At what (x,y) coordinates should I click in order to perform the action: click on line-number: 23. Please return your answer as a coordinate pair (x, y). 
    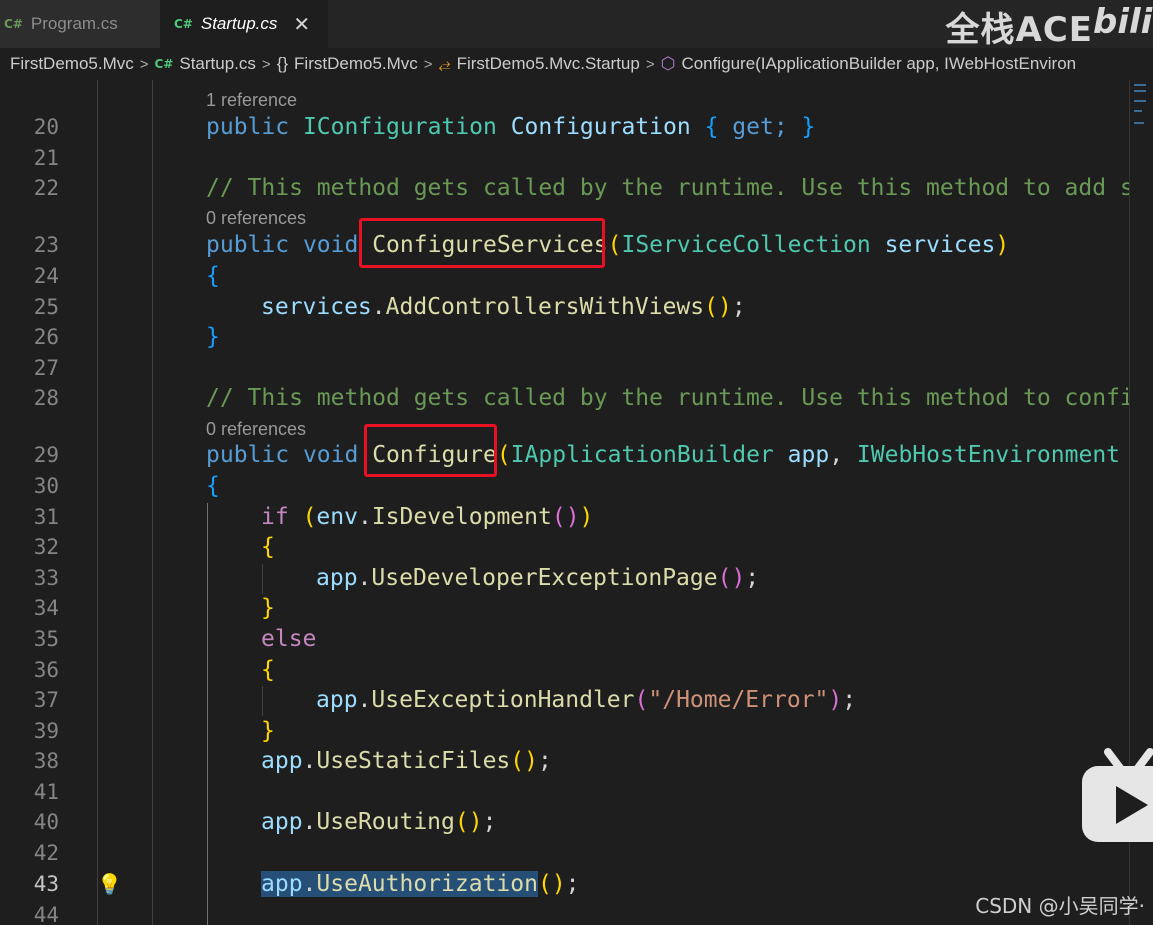
    Looking at the image, I should click on (46, 245).